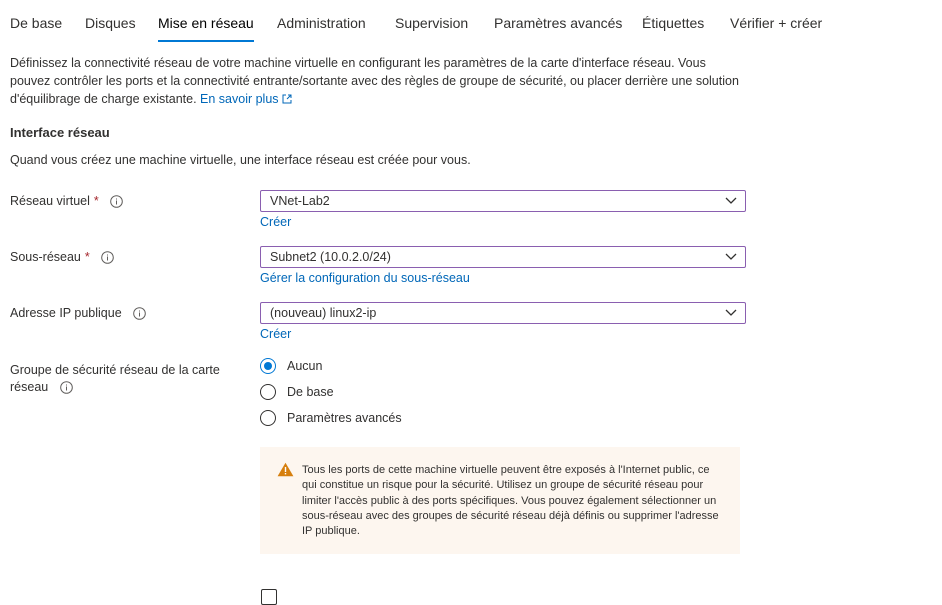  What do you see at coordinates (50, 201) in the screenshot?
I see `vnet-label: Réseau virtuel` at bounding box center [50, 201].